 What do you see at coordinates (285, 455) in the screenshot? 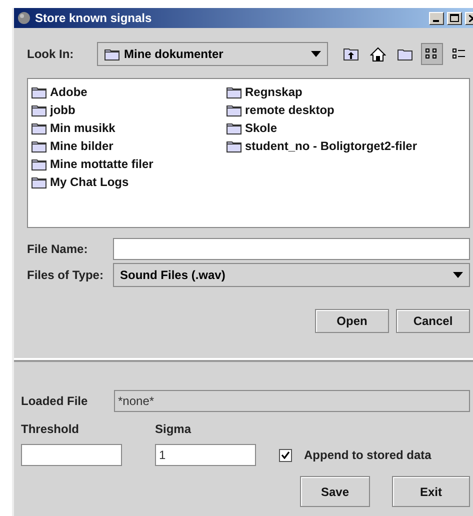
I see `append-checkbox` at bounding box center [285, 455].